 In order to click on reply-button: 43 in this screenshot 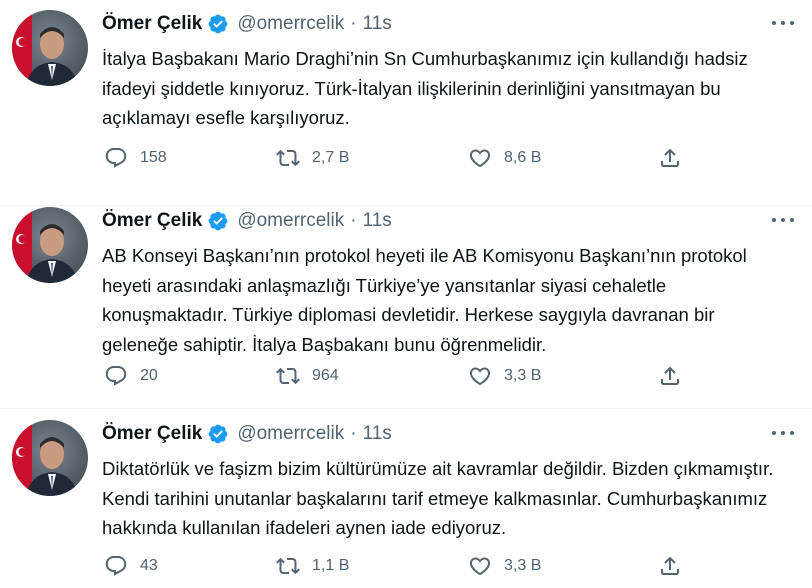, I will do `click(131, 566)`.